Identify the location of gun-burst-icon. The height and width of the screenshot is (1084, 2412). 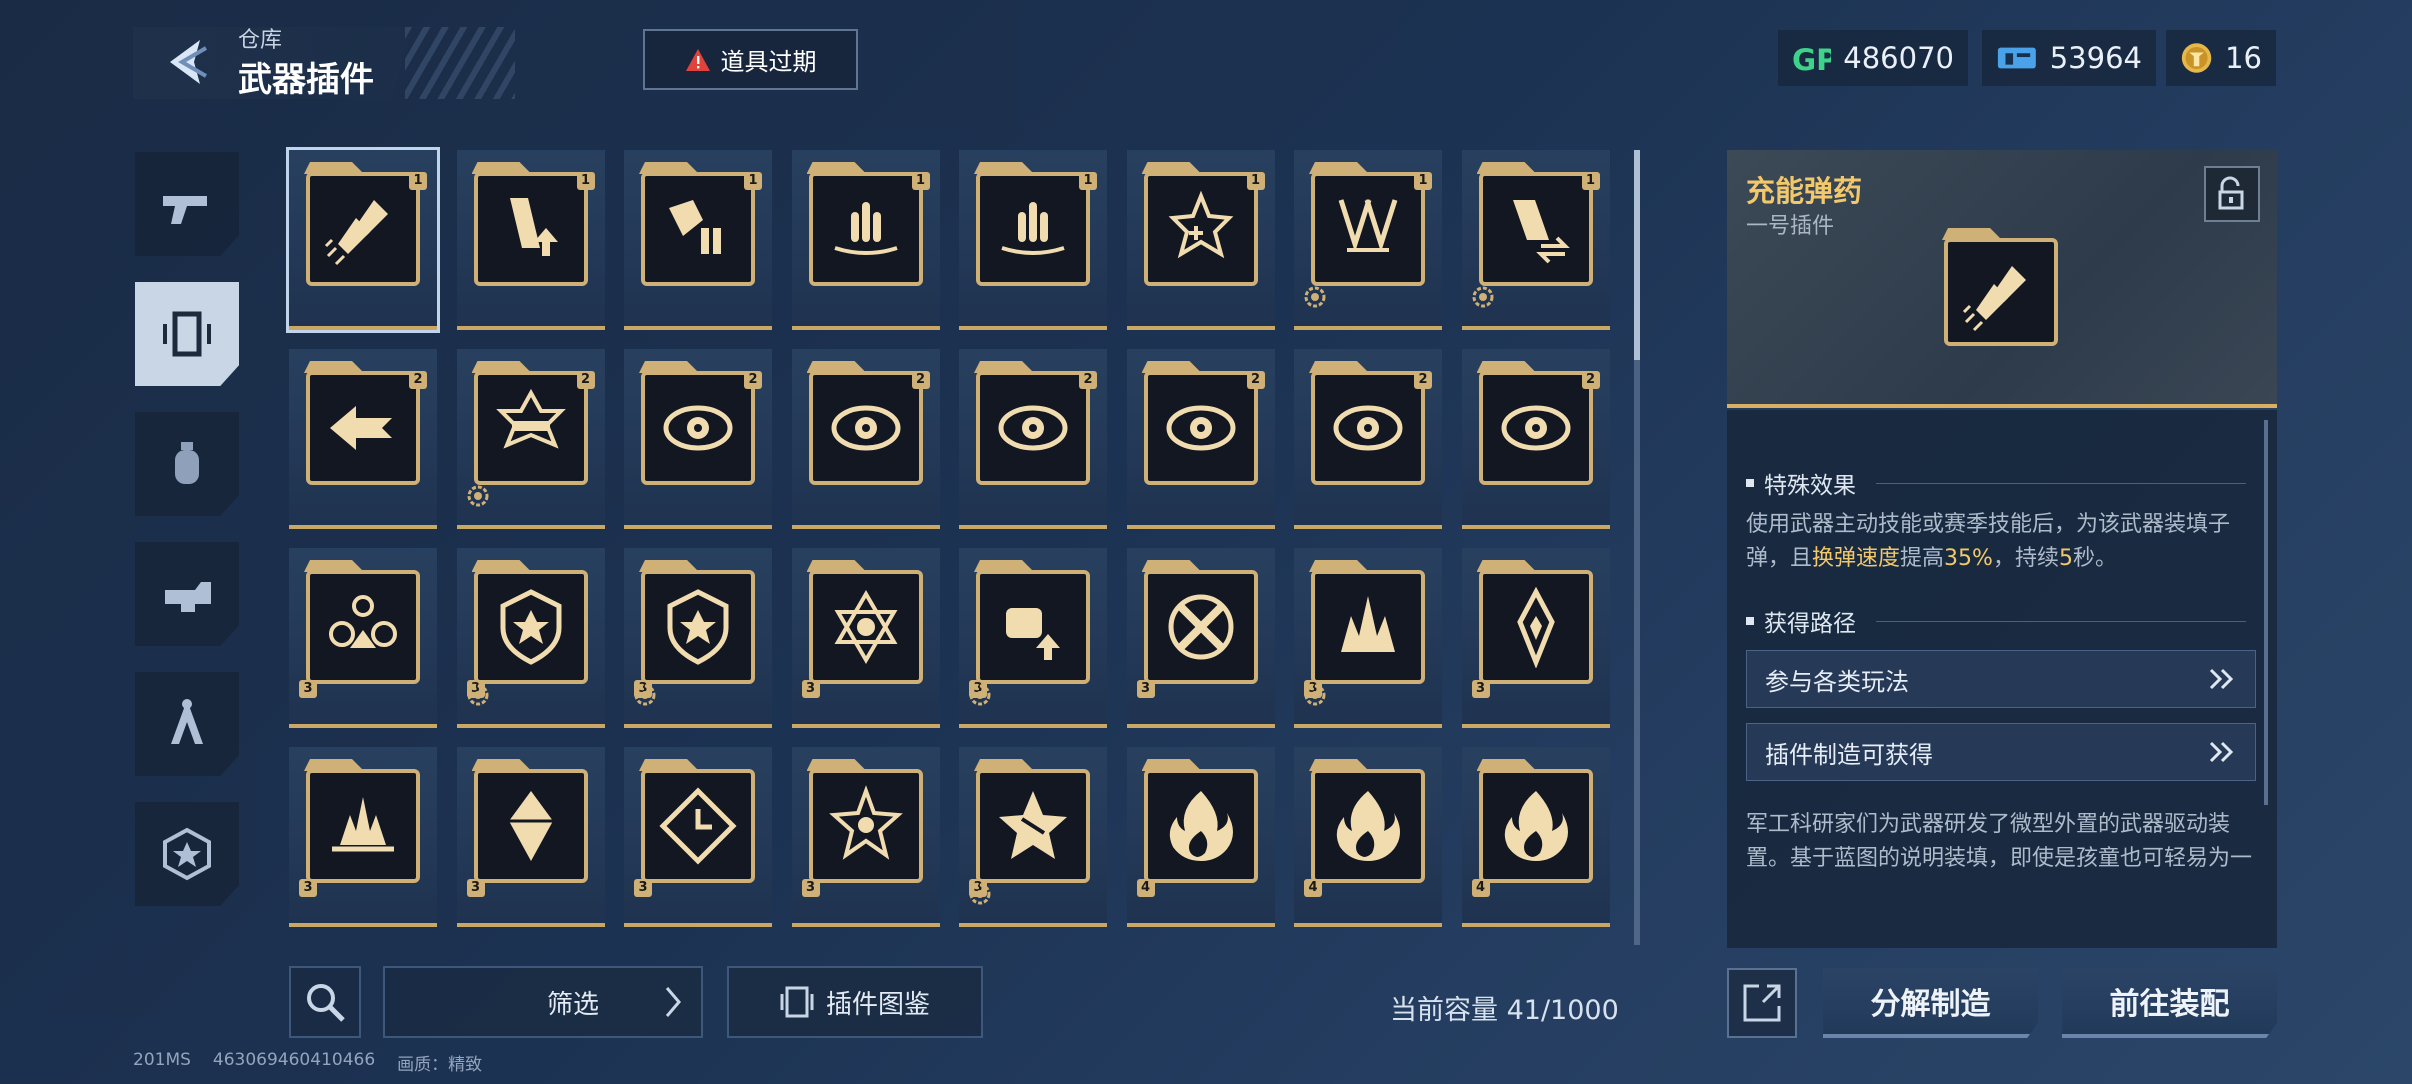
(530, 418).